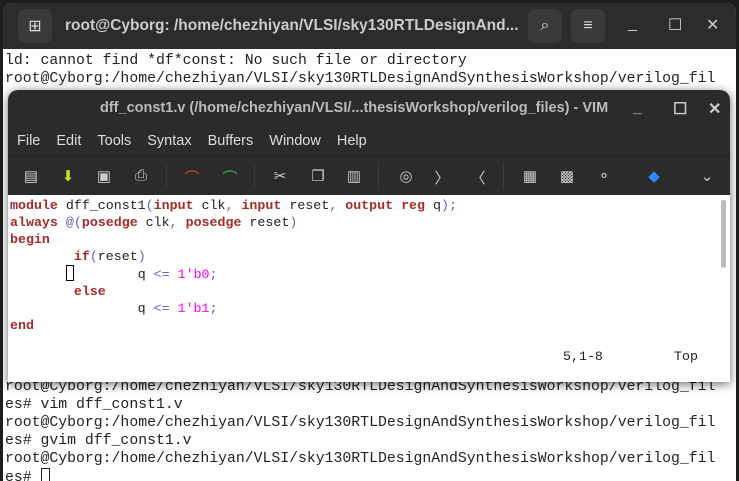 This screenshot has height=481, width=739. What do you see at coordinates (654, 176) in the screenshot?
I see `make-icon: ◆` at bounding box center [654, 176].